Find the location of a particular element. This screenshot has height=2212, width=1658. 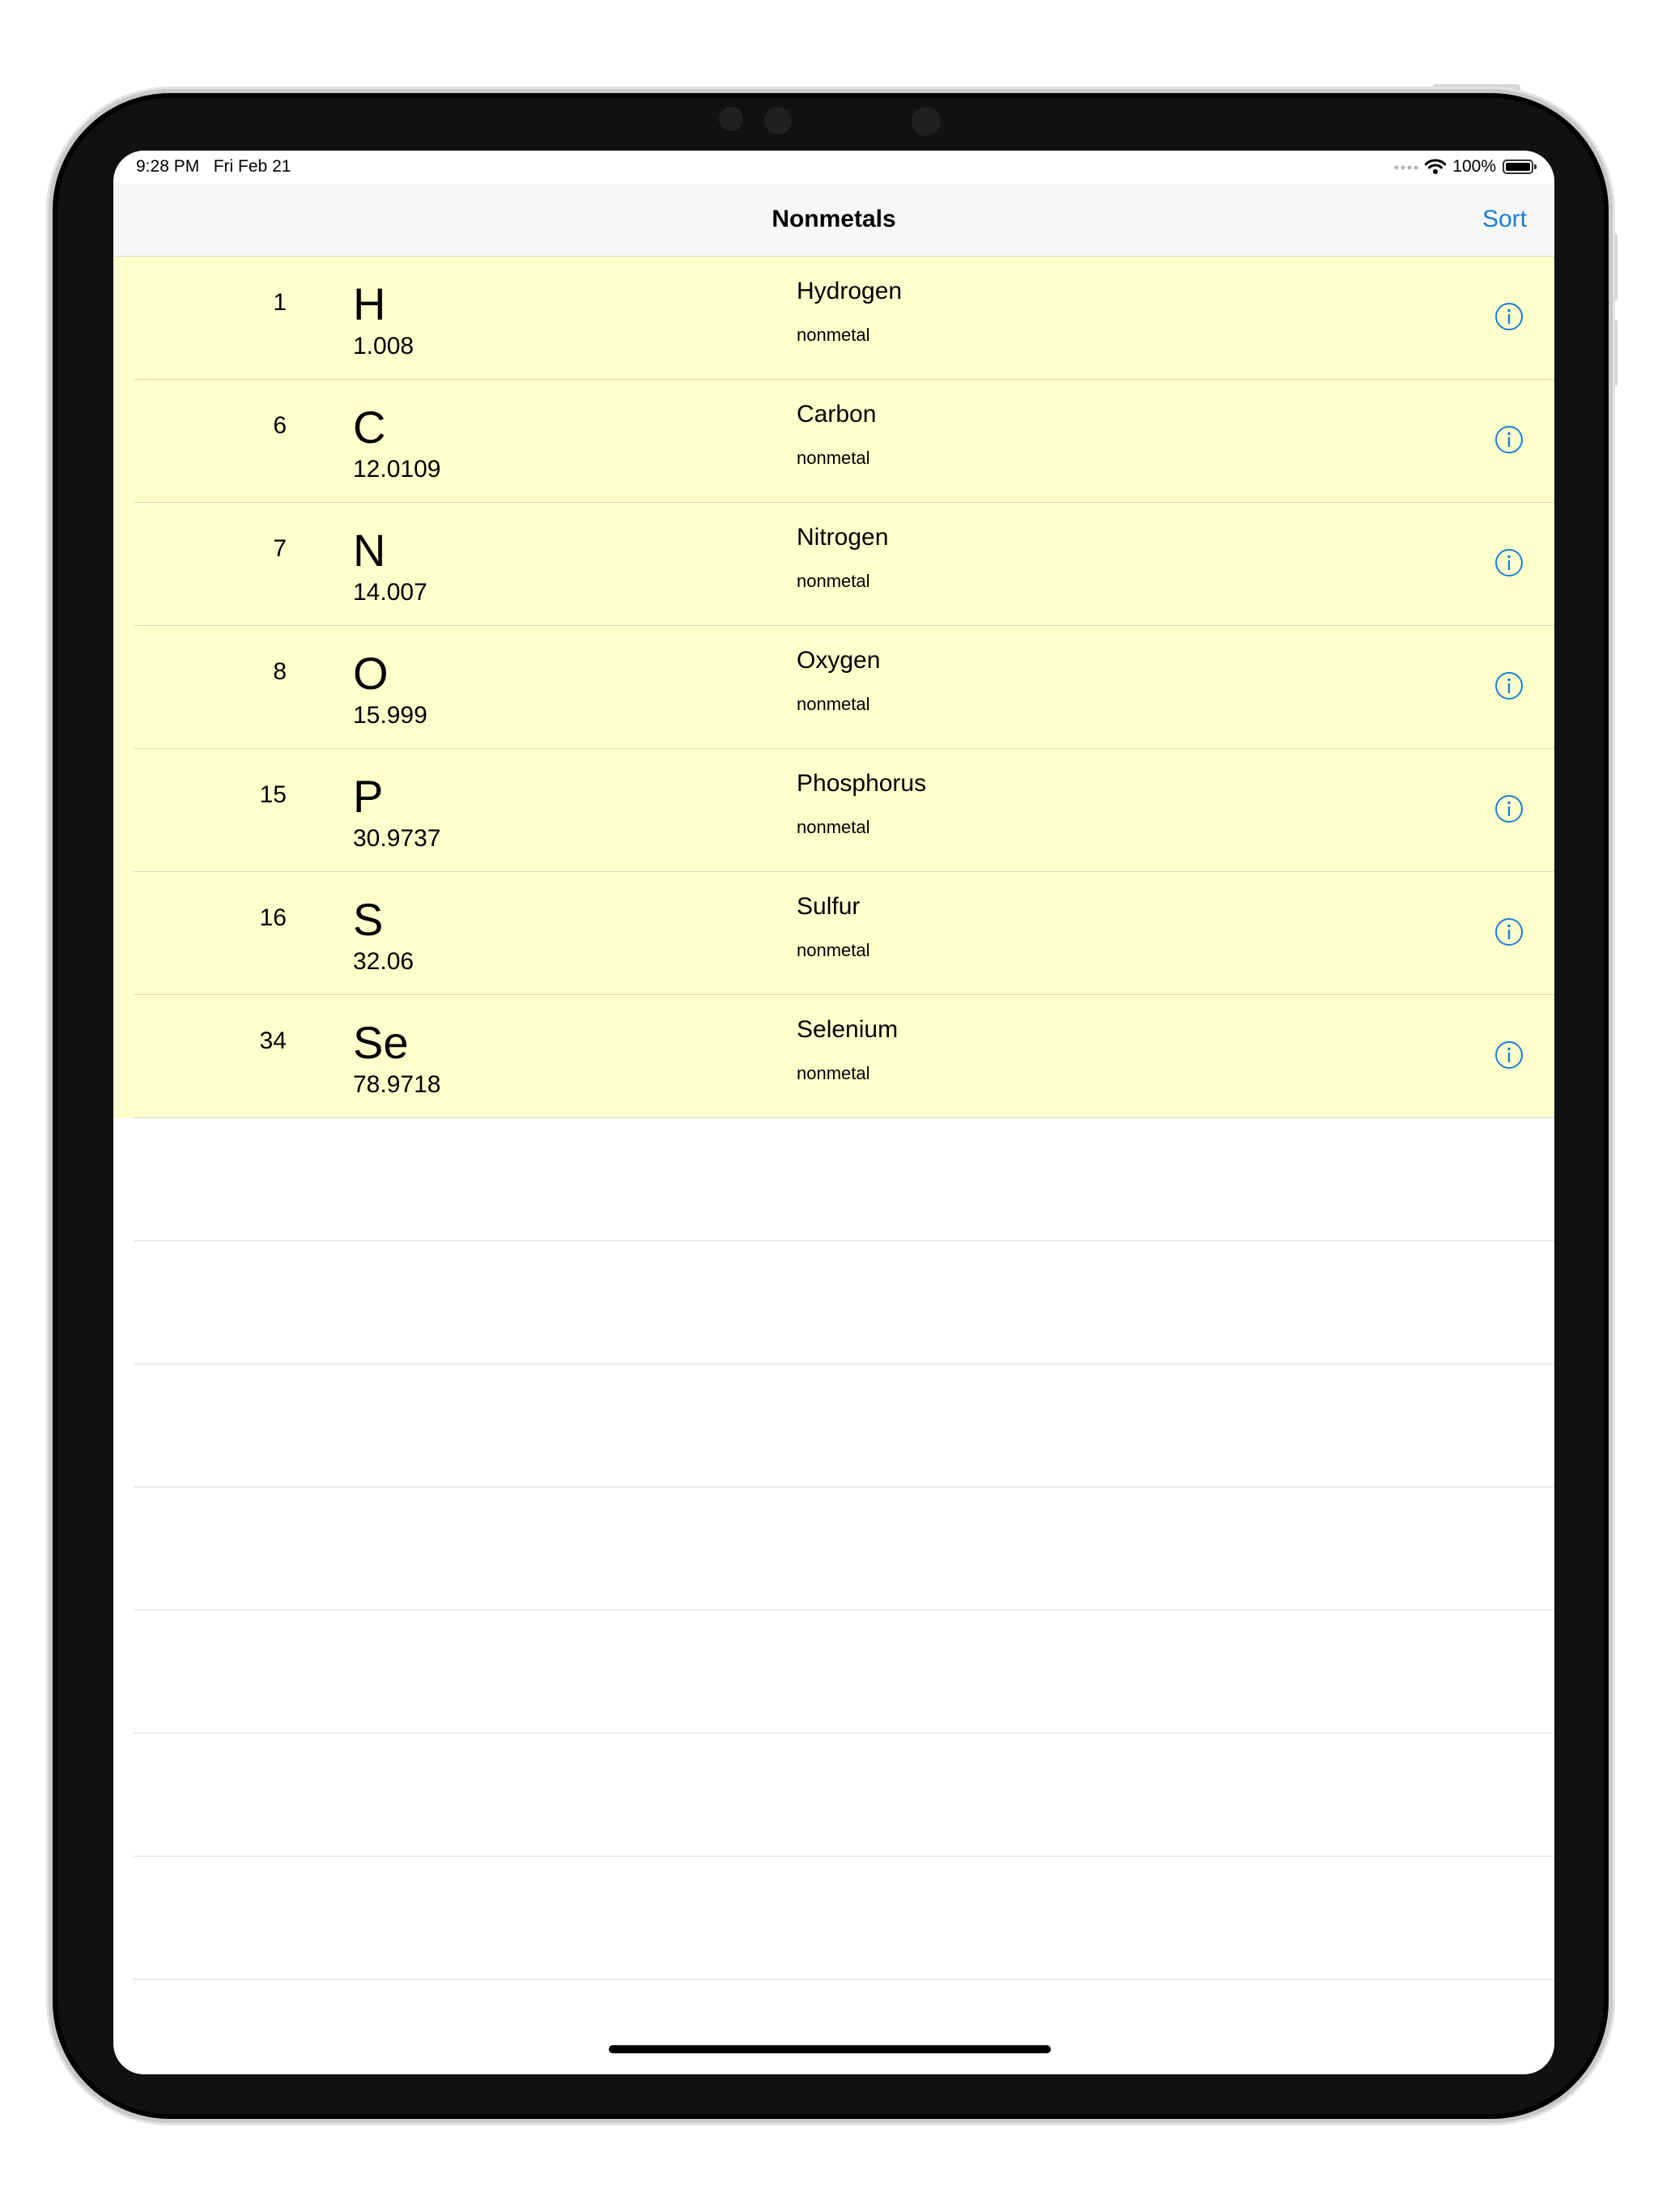

battery-icon is located at coordinates (1520, 167).